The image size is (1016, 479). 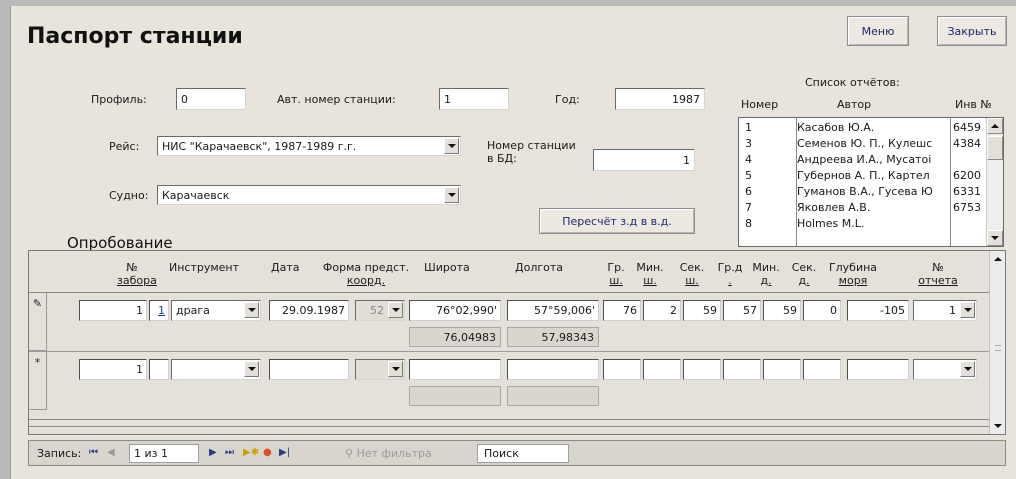 What do you see at coordinates (692, 267) in the screenshot?
I see `header-text: Сек.` at bounding box center [692, 267].